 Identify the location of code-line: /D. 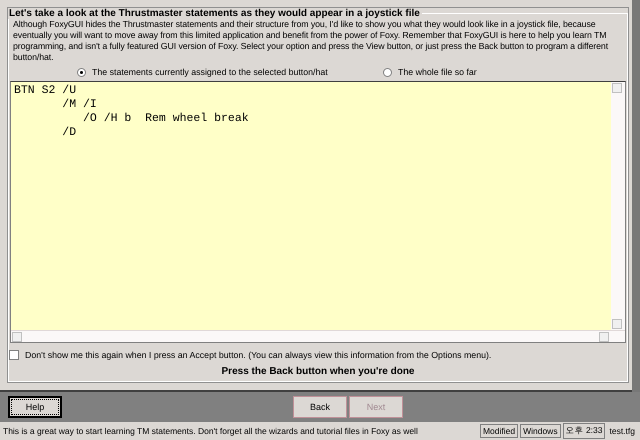
(68, 133).